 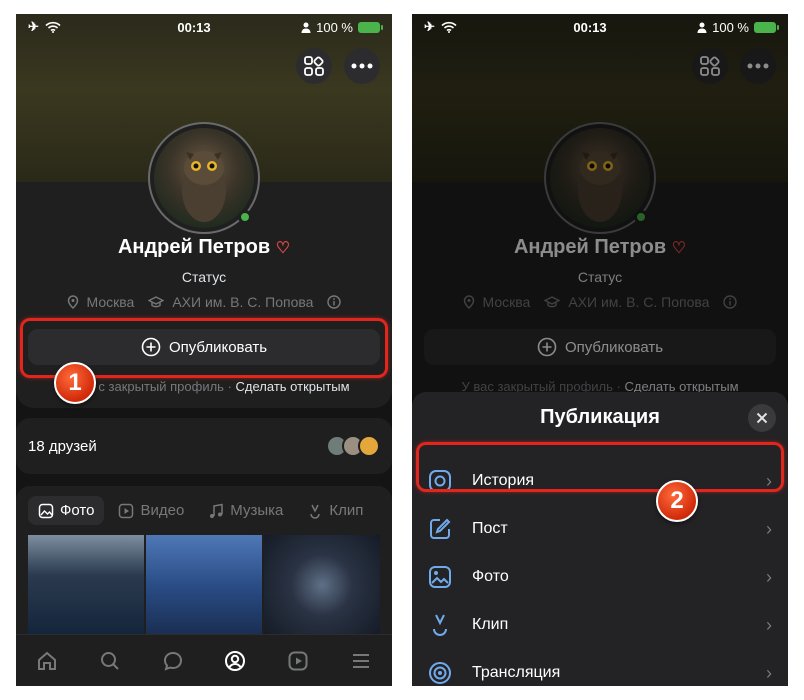 What do you see at coordinates (293, 386) in the screenshot?
I see `make-open-link: Сделать открытым` at bounding box center [293, 386].